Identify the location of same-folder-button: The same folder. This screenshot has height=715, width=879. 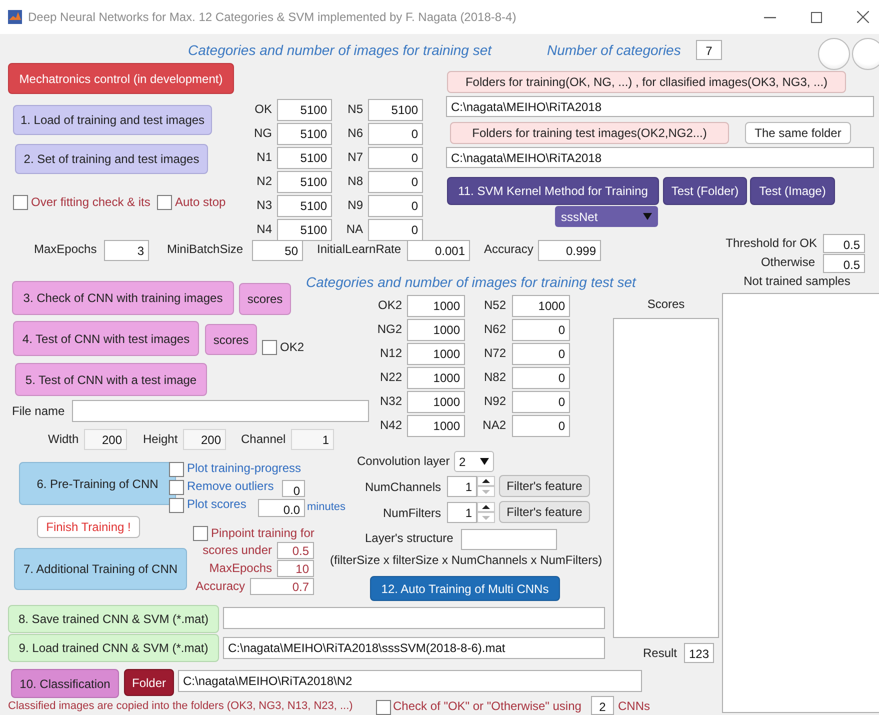
(798, 133).